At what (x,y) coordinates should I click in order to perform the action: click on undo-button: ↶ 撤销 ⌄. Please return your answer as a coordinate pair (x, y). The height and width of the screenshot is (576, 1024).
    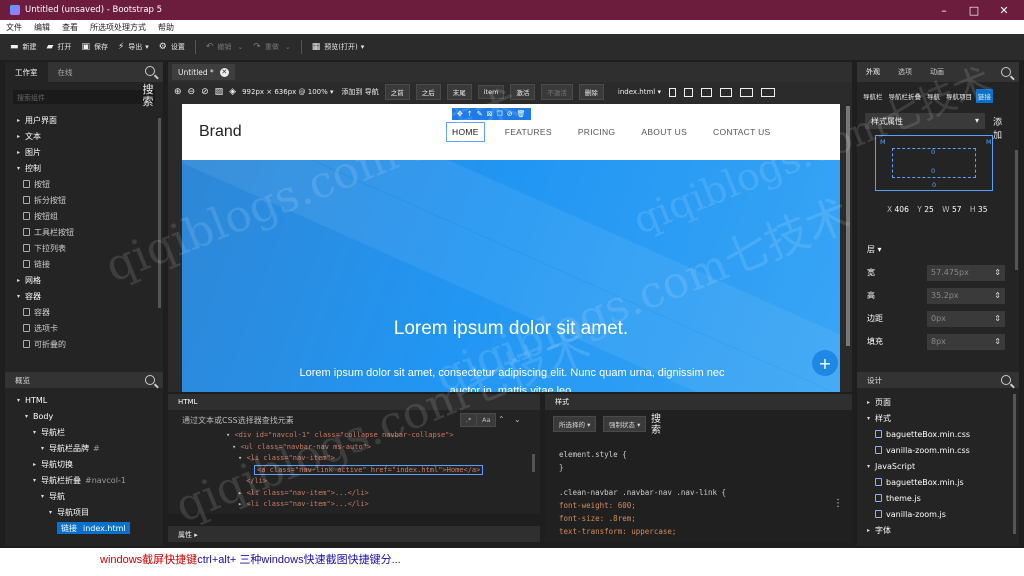
    Looking at the image, I should click on (224, 47).